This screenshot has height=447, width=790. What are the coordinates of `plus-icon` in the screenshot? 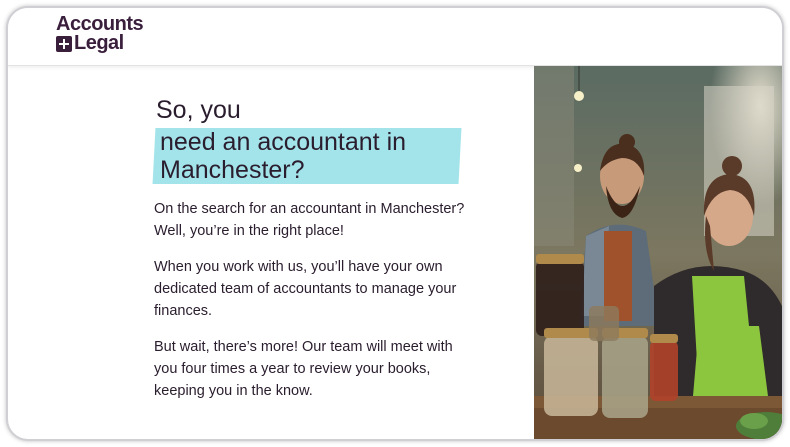 It's located at (64, 44).